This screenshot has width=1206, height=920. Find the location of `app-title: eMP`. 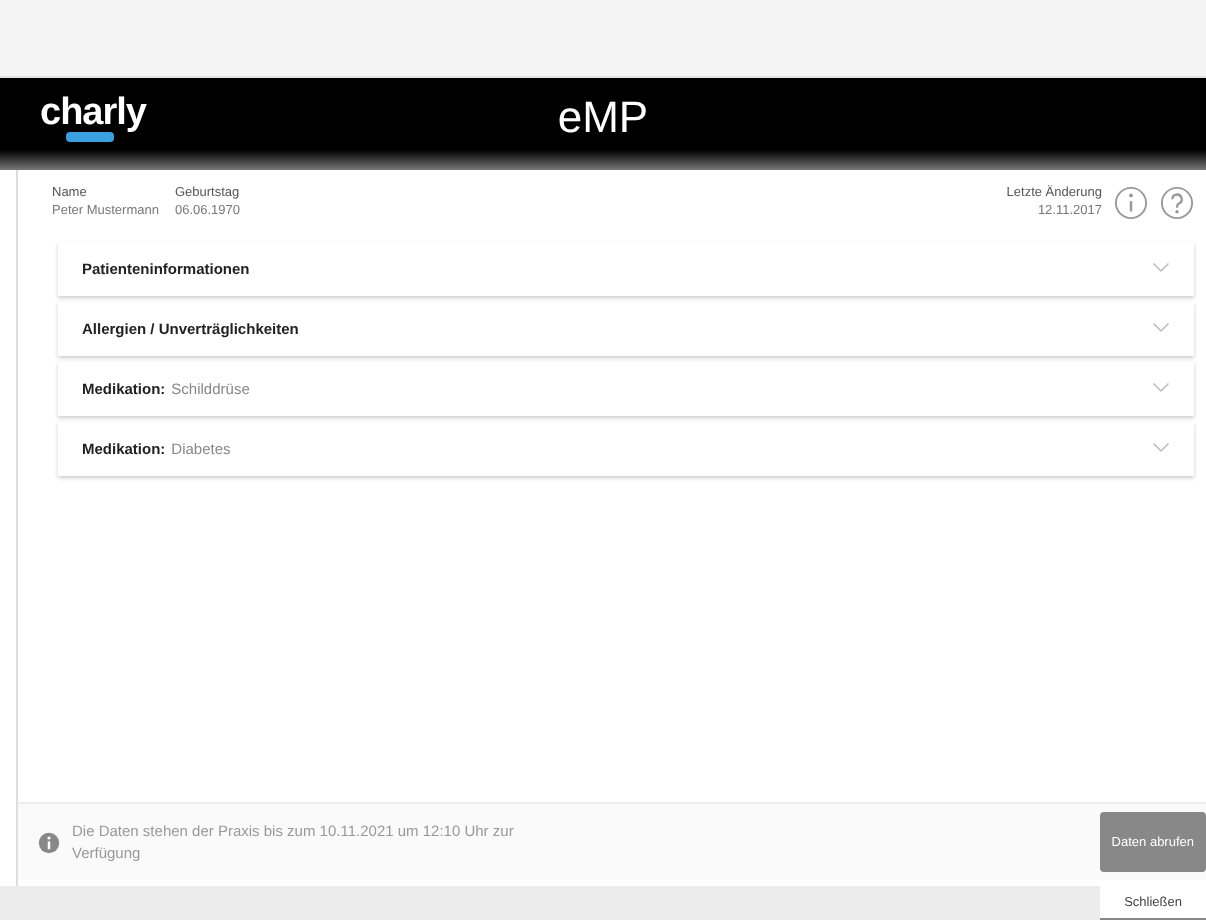

app-title: eMP is located at coordinates (603, 118).